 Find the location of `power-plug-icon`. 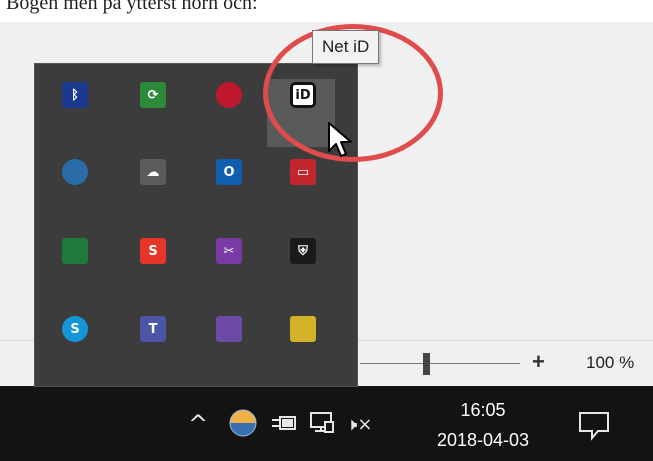

power-plug-icon is located at coordinates (284, 423).